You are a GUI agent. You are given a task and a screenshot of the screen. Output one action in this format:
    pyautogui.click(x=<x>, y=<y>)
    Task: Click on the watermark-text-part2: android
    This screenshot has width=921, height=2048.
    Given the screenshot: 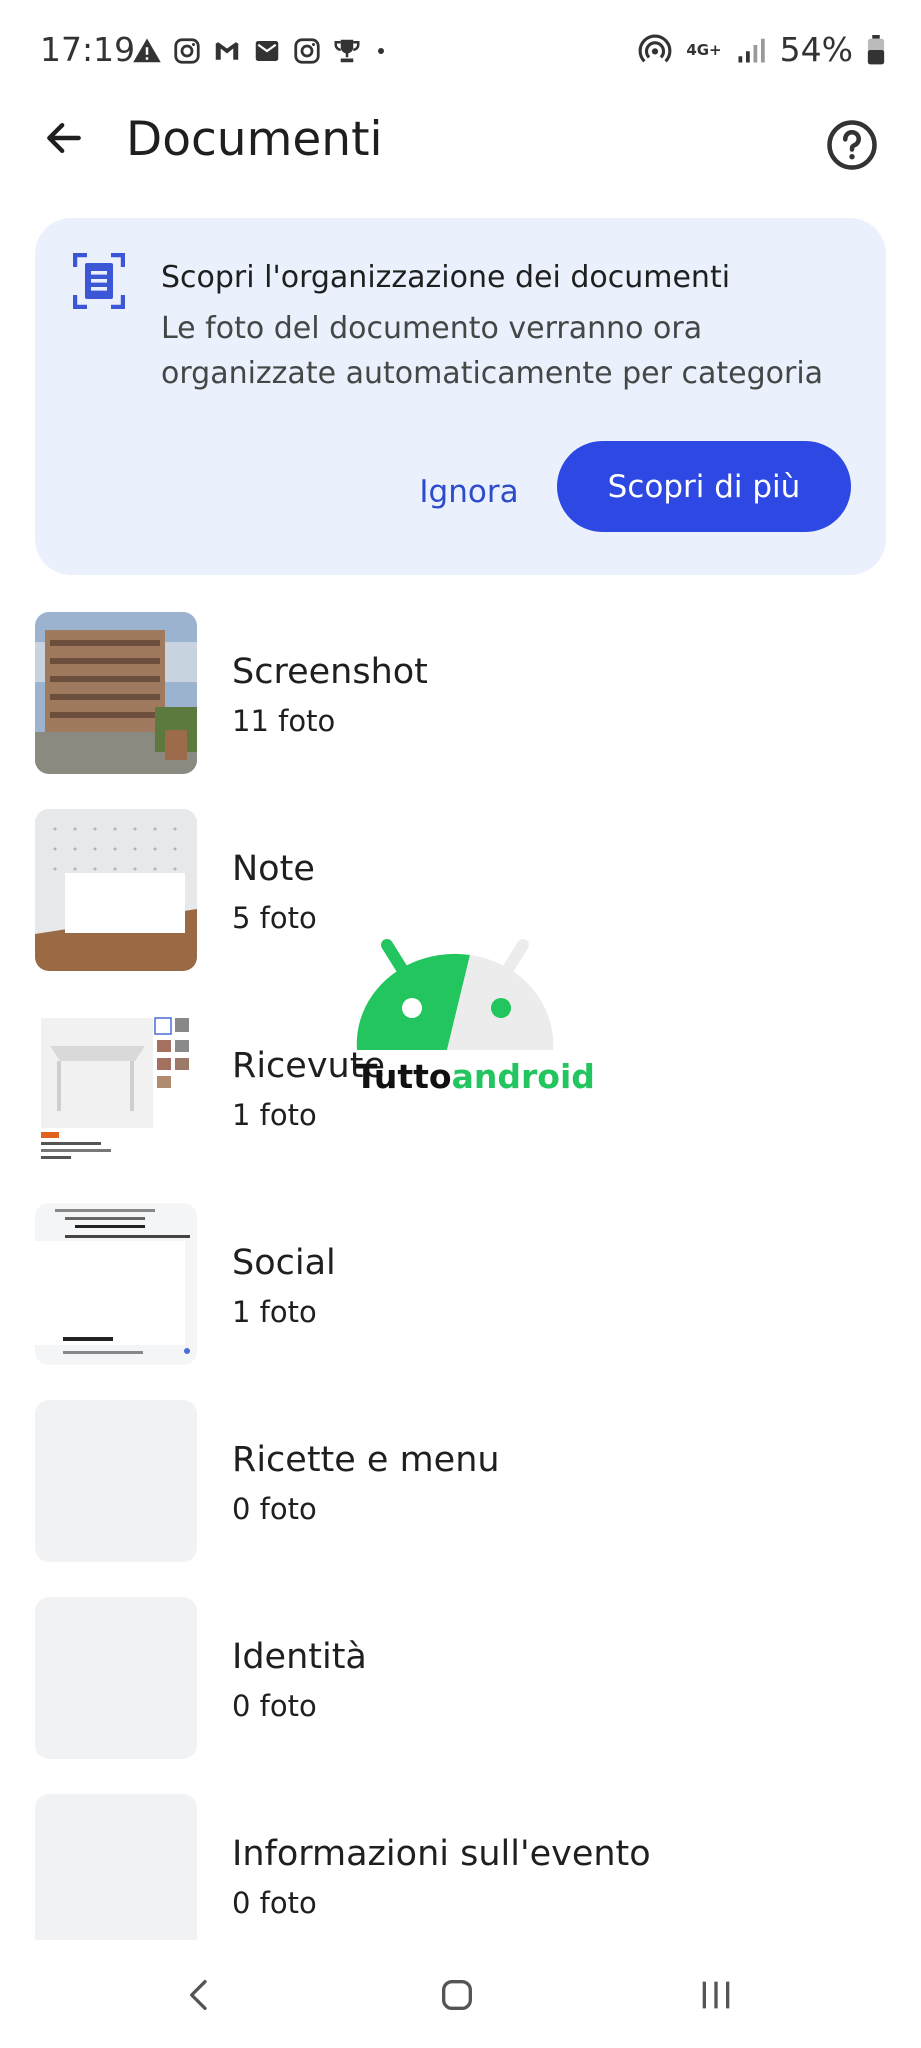 What is the action you would take?
    pyautogui.click(x=523, y=1076)
    